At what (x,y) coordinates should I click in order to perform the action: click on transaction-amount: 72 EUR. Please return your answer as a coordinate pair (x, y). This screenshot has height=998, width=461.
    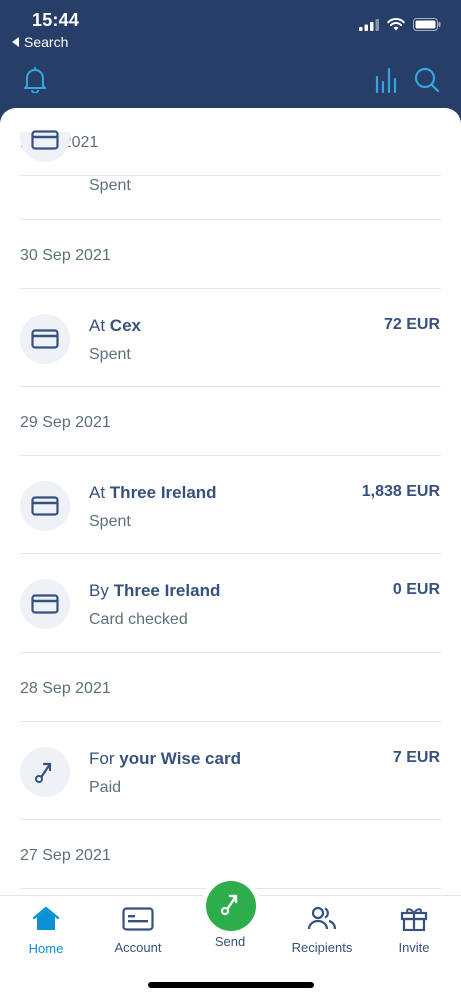
    Looking at the image, I should click on (411, 324).